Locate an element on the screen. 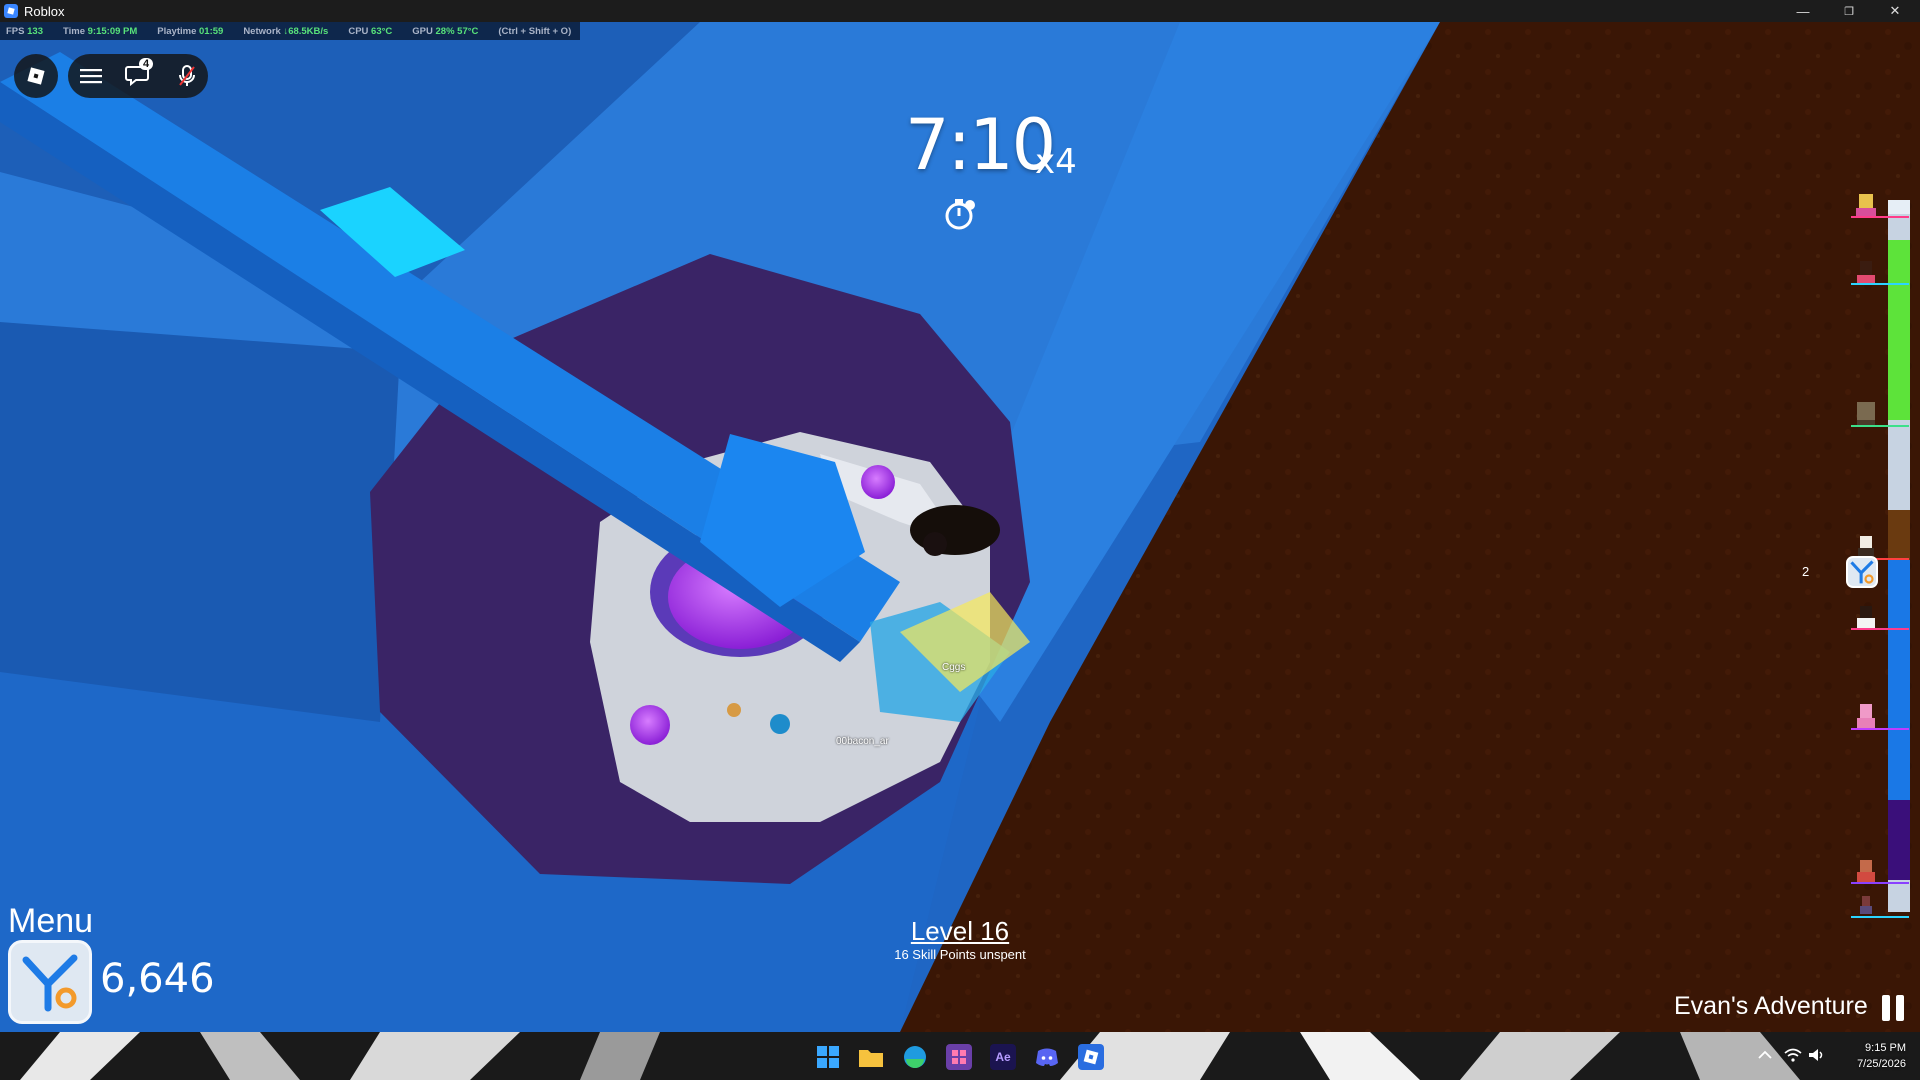  gpu-temp-value: 57°C is located at coordinates (468, 31).